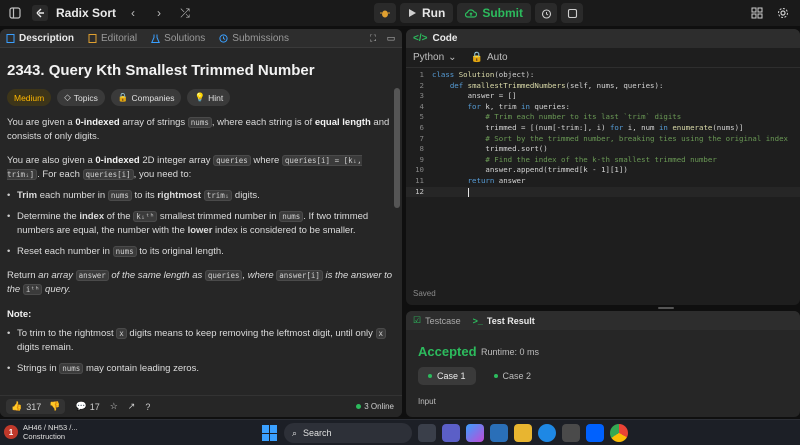 Image resolution: width=800 pixels, height=445 pixels. I want to click on comment-icon: 💬, so click(81, 406).